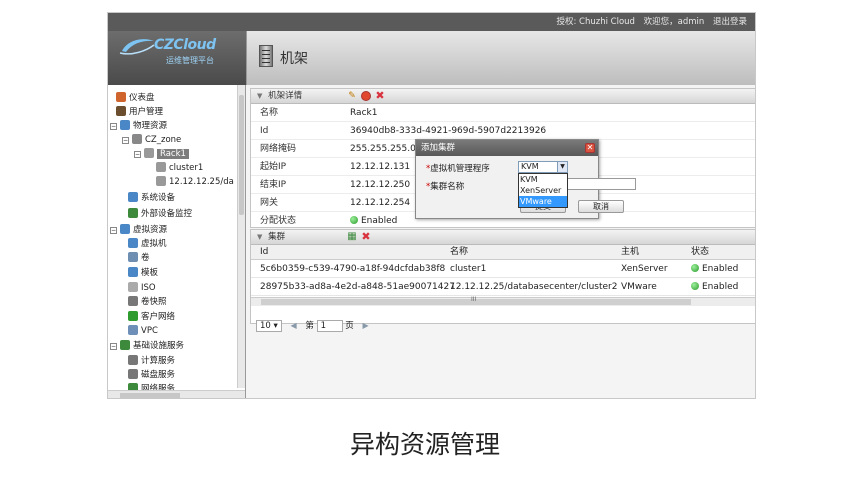 Image resolution: width=850 pixels, height=478 pixels. I want to click on sidebar-item: 模板, so click(143, 273).